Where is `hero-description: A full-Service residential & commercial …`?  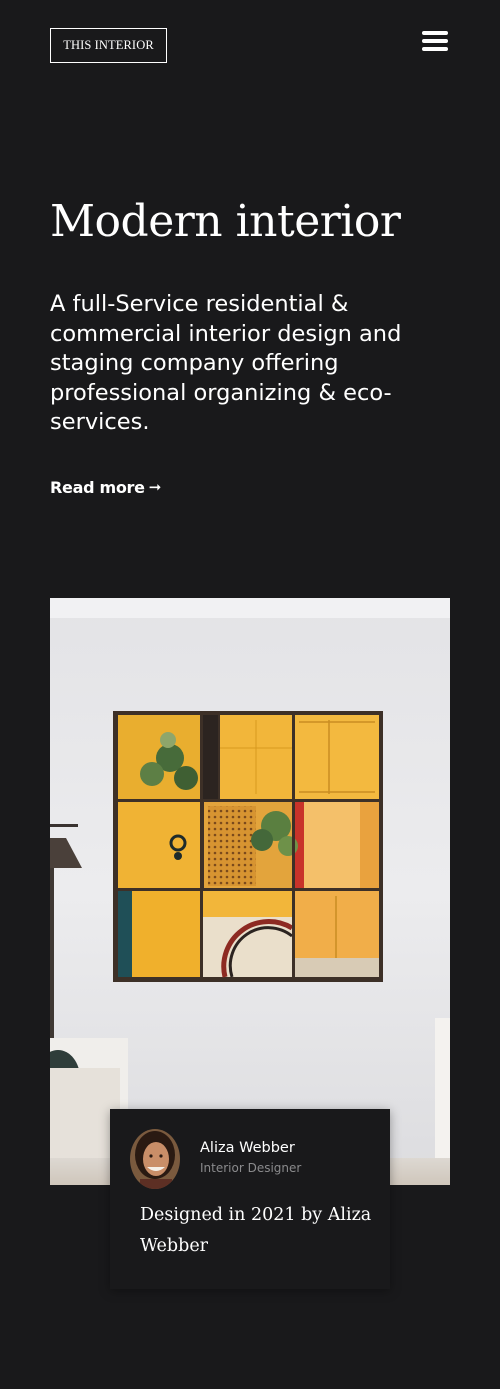 hero-description: A full-Service residential & commercial … is located at coordinates (226, 363).